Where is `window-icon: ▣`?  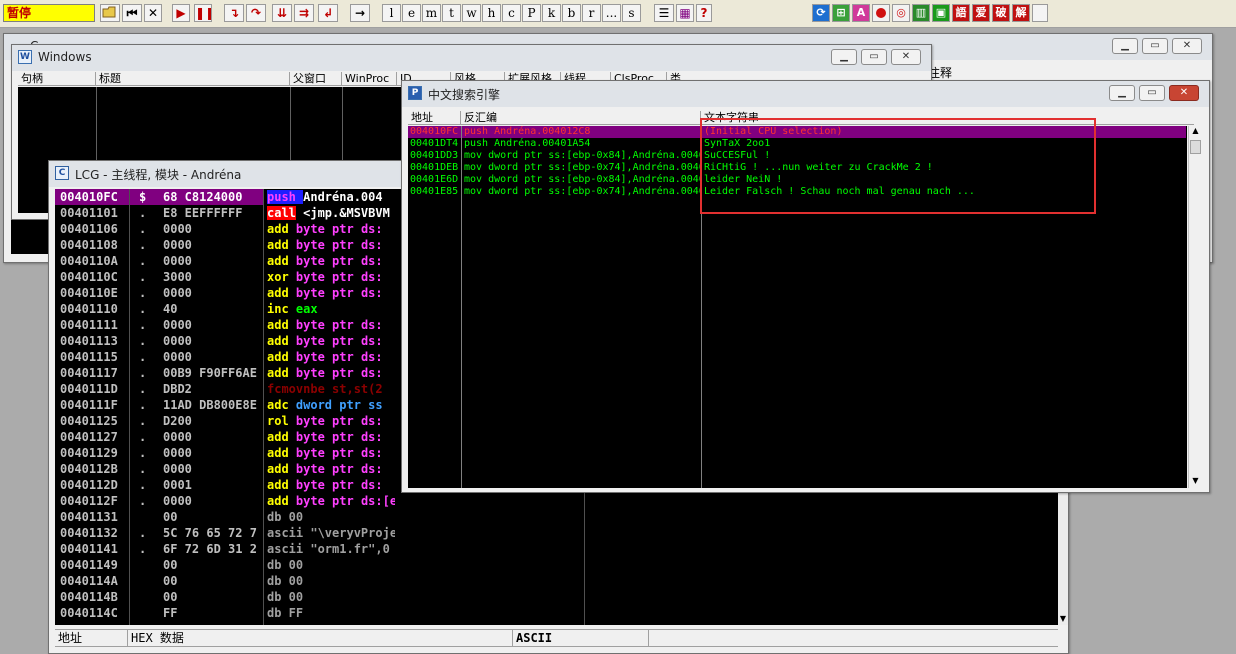 window-icon: ▣ is located at coordinates (941, 13).